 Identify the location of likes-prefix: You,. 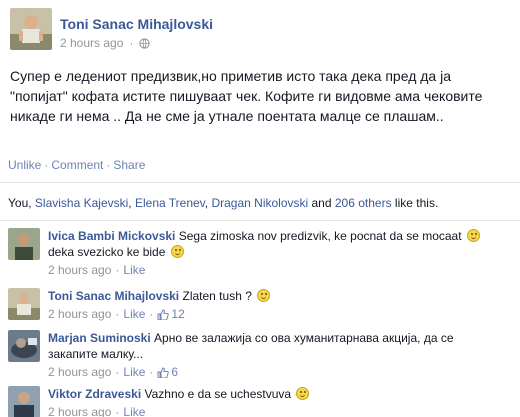
(21, 203).